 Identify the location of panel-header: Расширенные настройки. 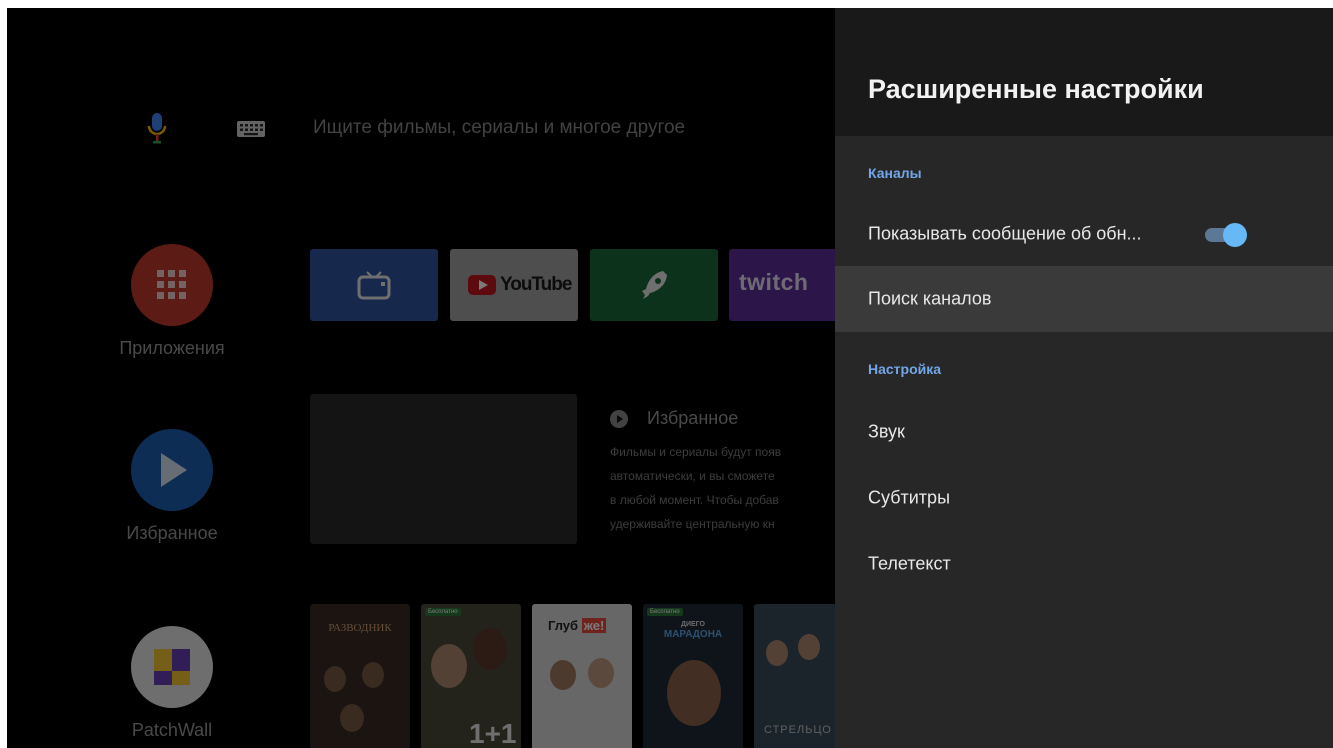
(1084, 72).